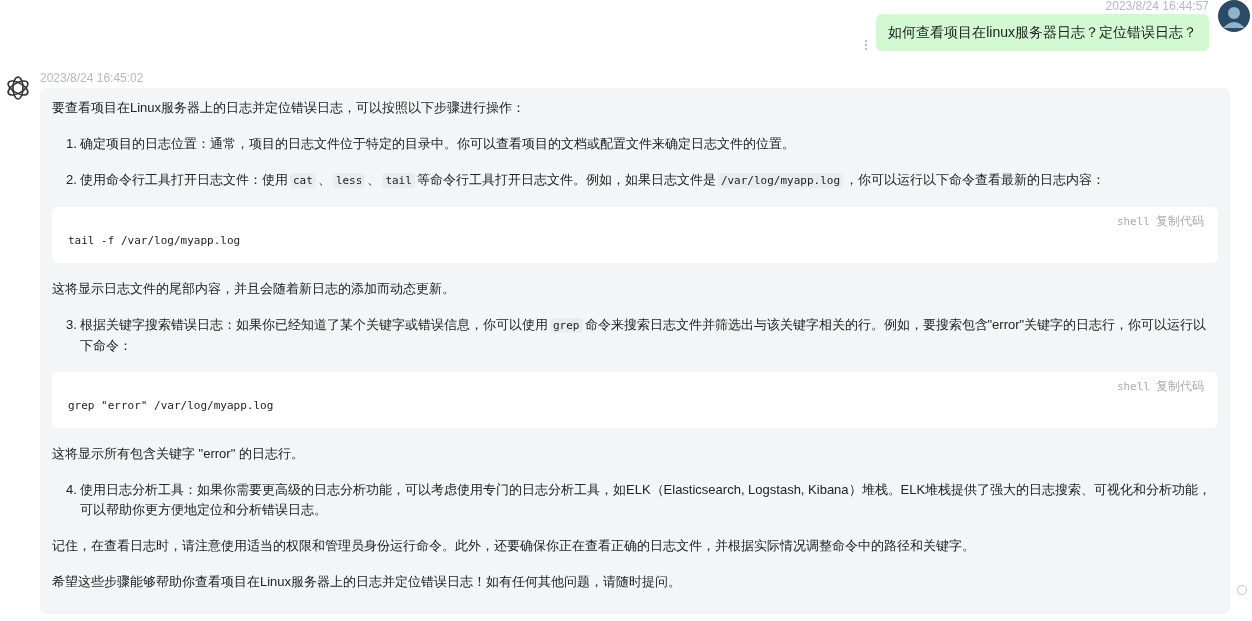 Image resolution: width=1252 pixels, height=621 pixels. What do you see at coordinates (593, 180) in the screenshot?
I see `list-item-text: 使用命令行工具打开日志文件：使用 cat 、 less 、 tail 等命令行工具打开日志文件。例如，如果日志文件是 /var/log/myapp.log ，你可以运行以下命令查看最新的日志内容：` at bounding box center [593, 180].